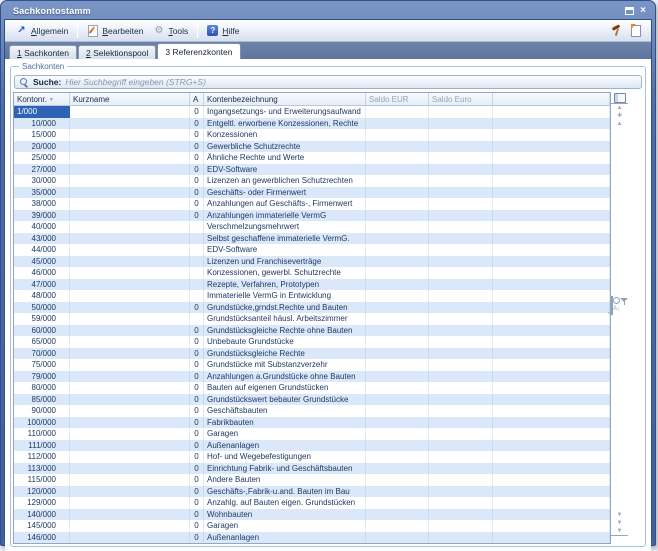 The image size is (658, 551). I want to click on column-header-saldo-eur: Saldo EUR, so click(397, 99).